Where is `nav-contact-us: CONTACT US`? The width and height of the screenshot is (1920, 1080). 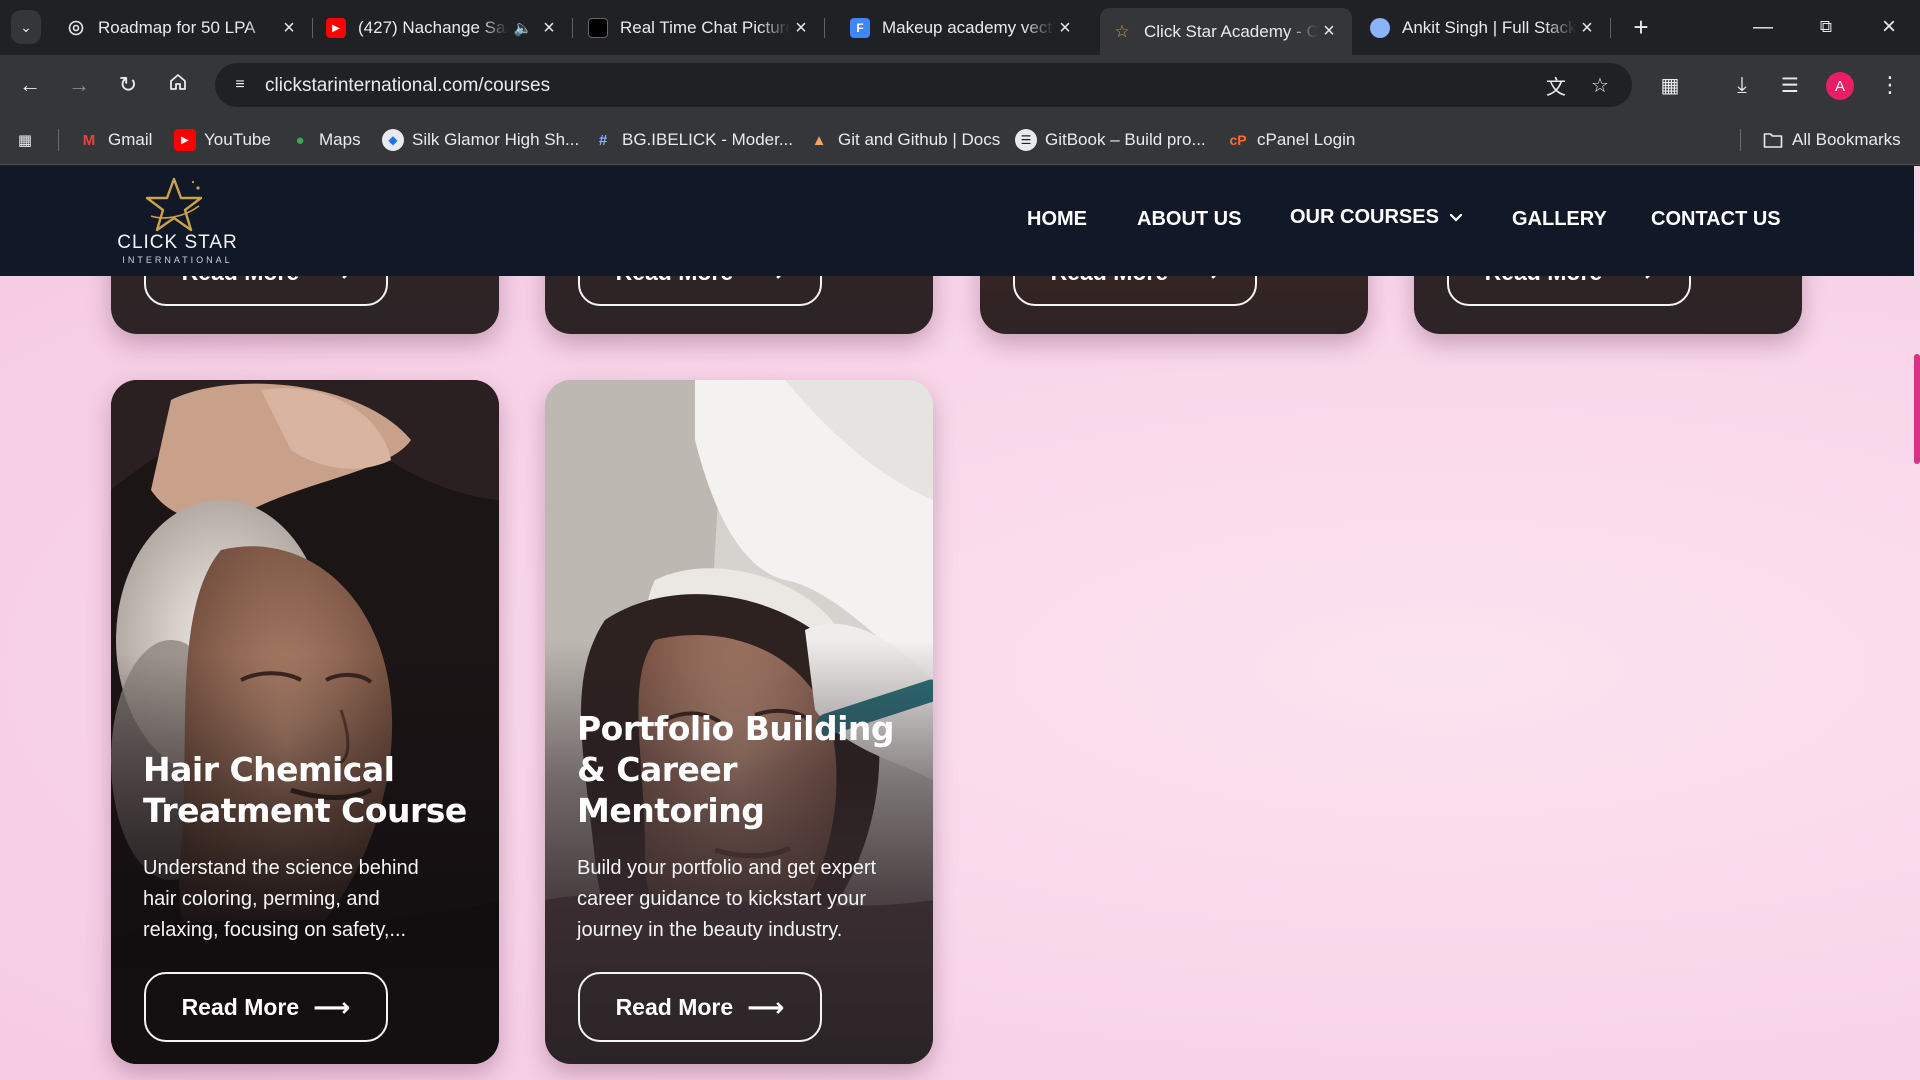
nav-contact-us: CONTACT US is located at coordinates (1716, 219).